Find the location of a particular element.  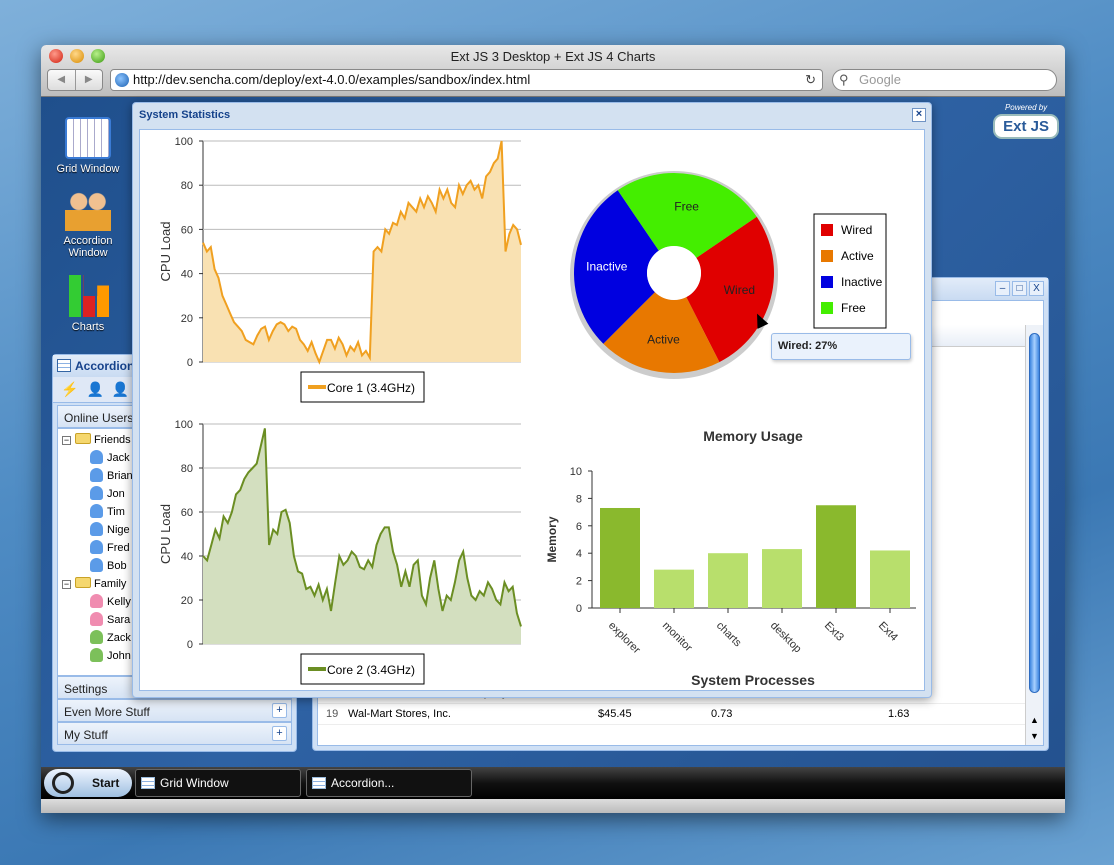

user-label: Tim is located at coordinates (116, 512).